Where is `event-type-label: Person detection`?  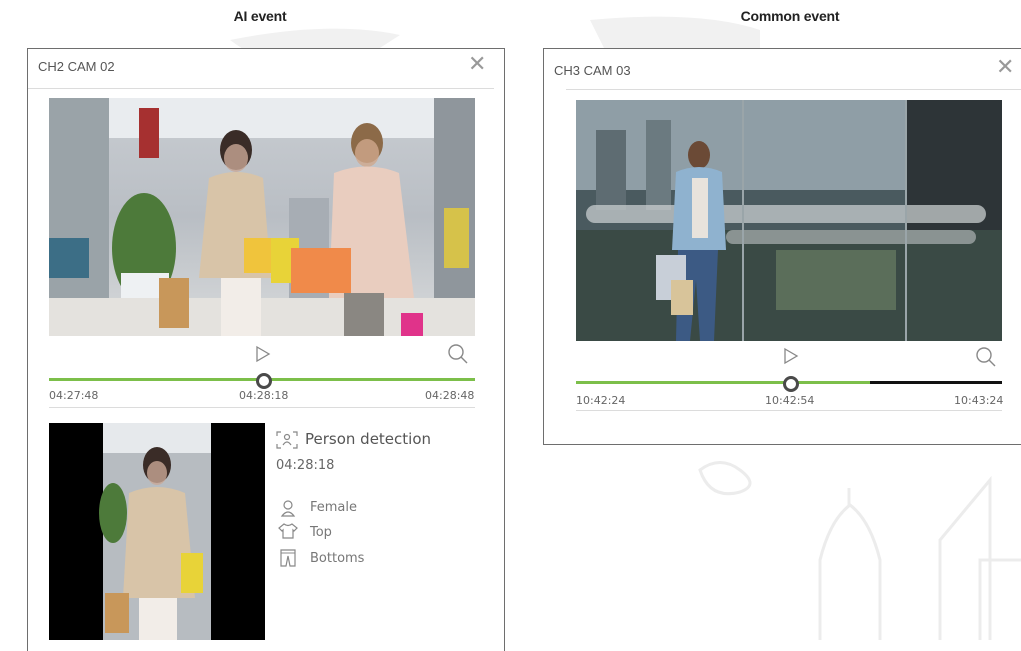
event-type-label: Person detection is located at coordinates (368, 439).